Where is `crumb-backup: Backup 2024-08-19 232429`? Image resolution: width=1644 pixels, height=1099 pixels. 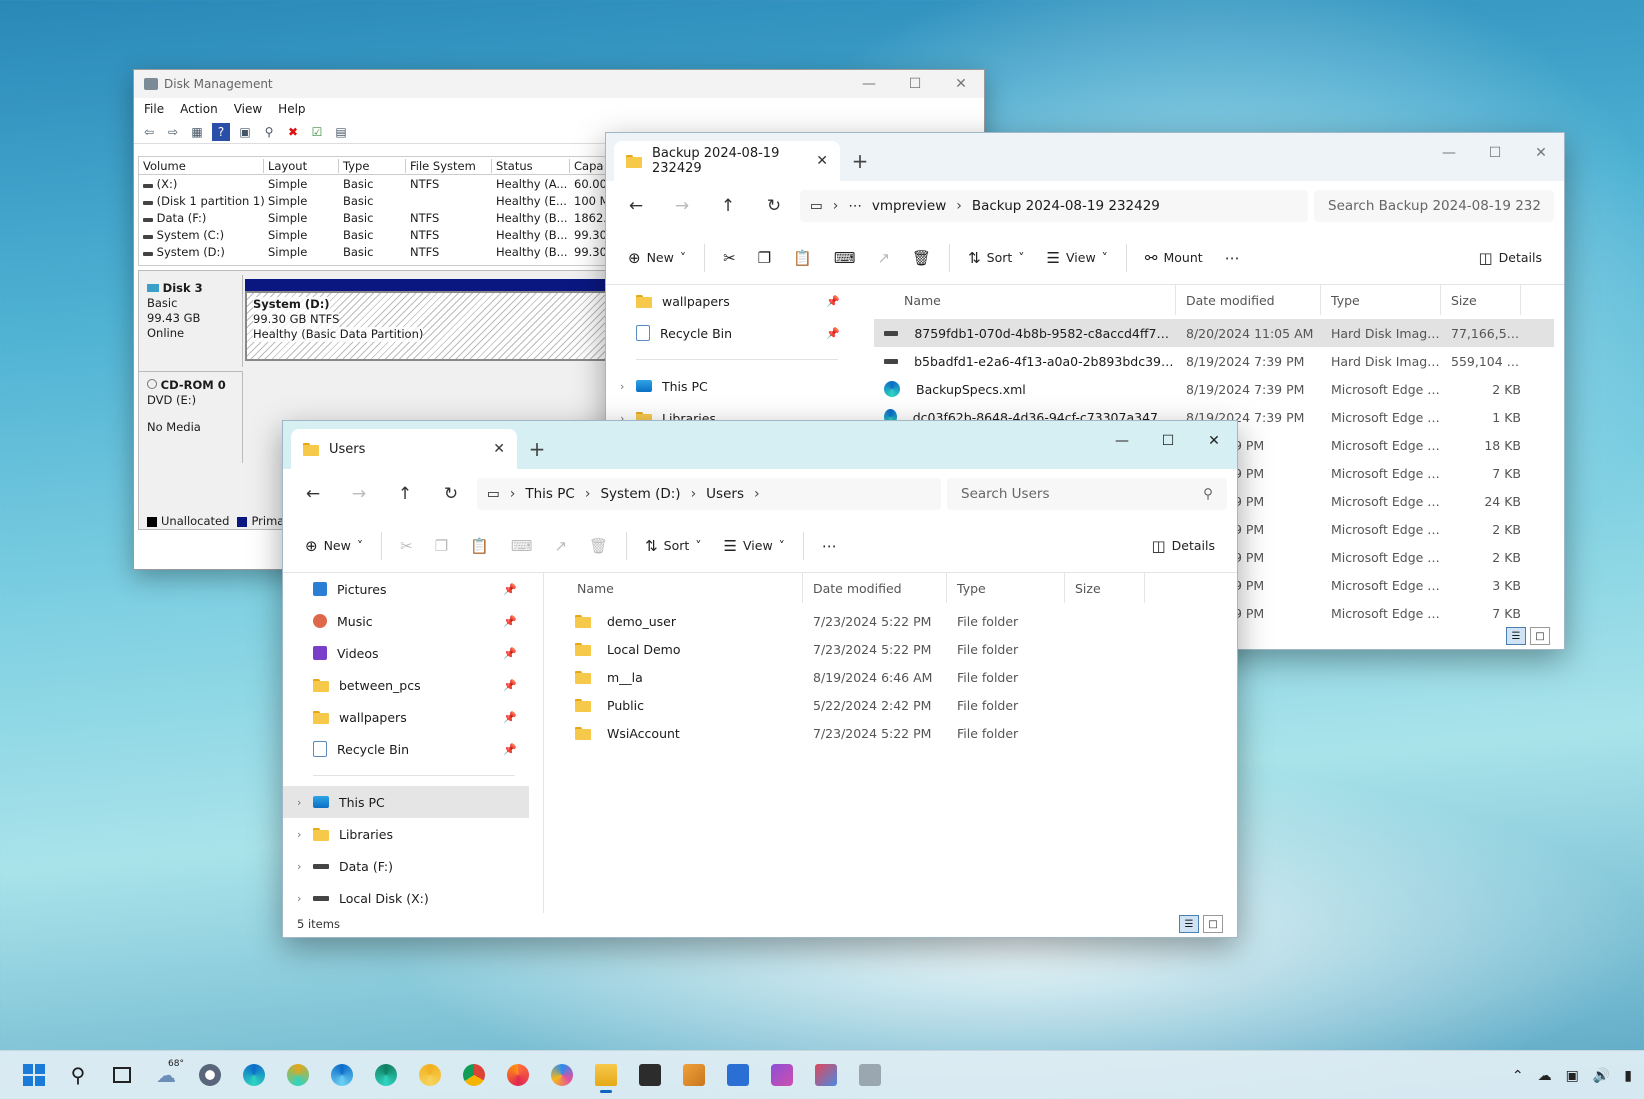 crumb-backup: Backup 2024-08-19 232429 is located at coordinates (1066, 206).